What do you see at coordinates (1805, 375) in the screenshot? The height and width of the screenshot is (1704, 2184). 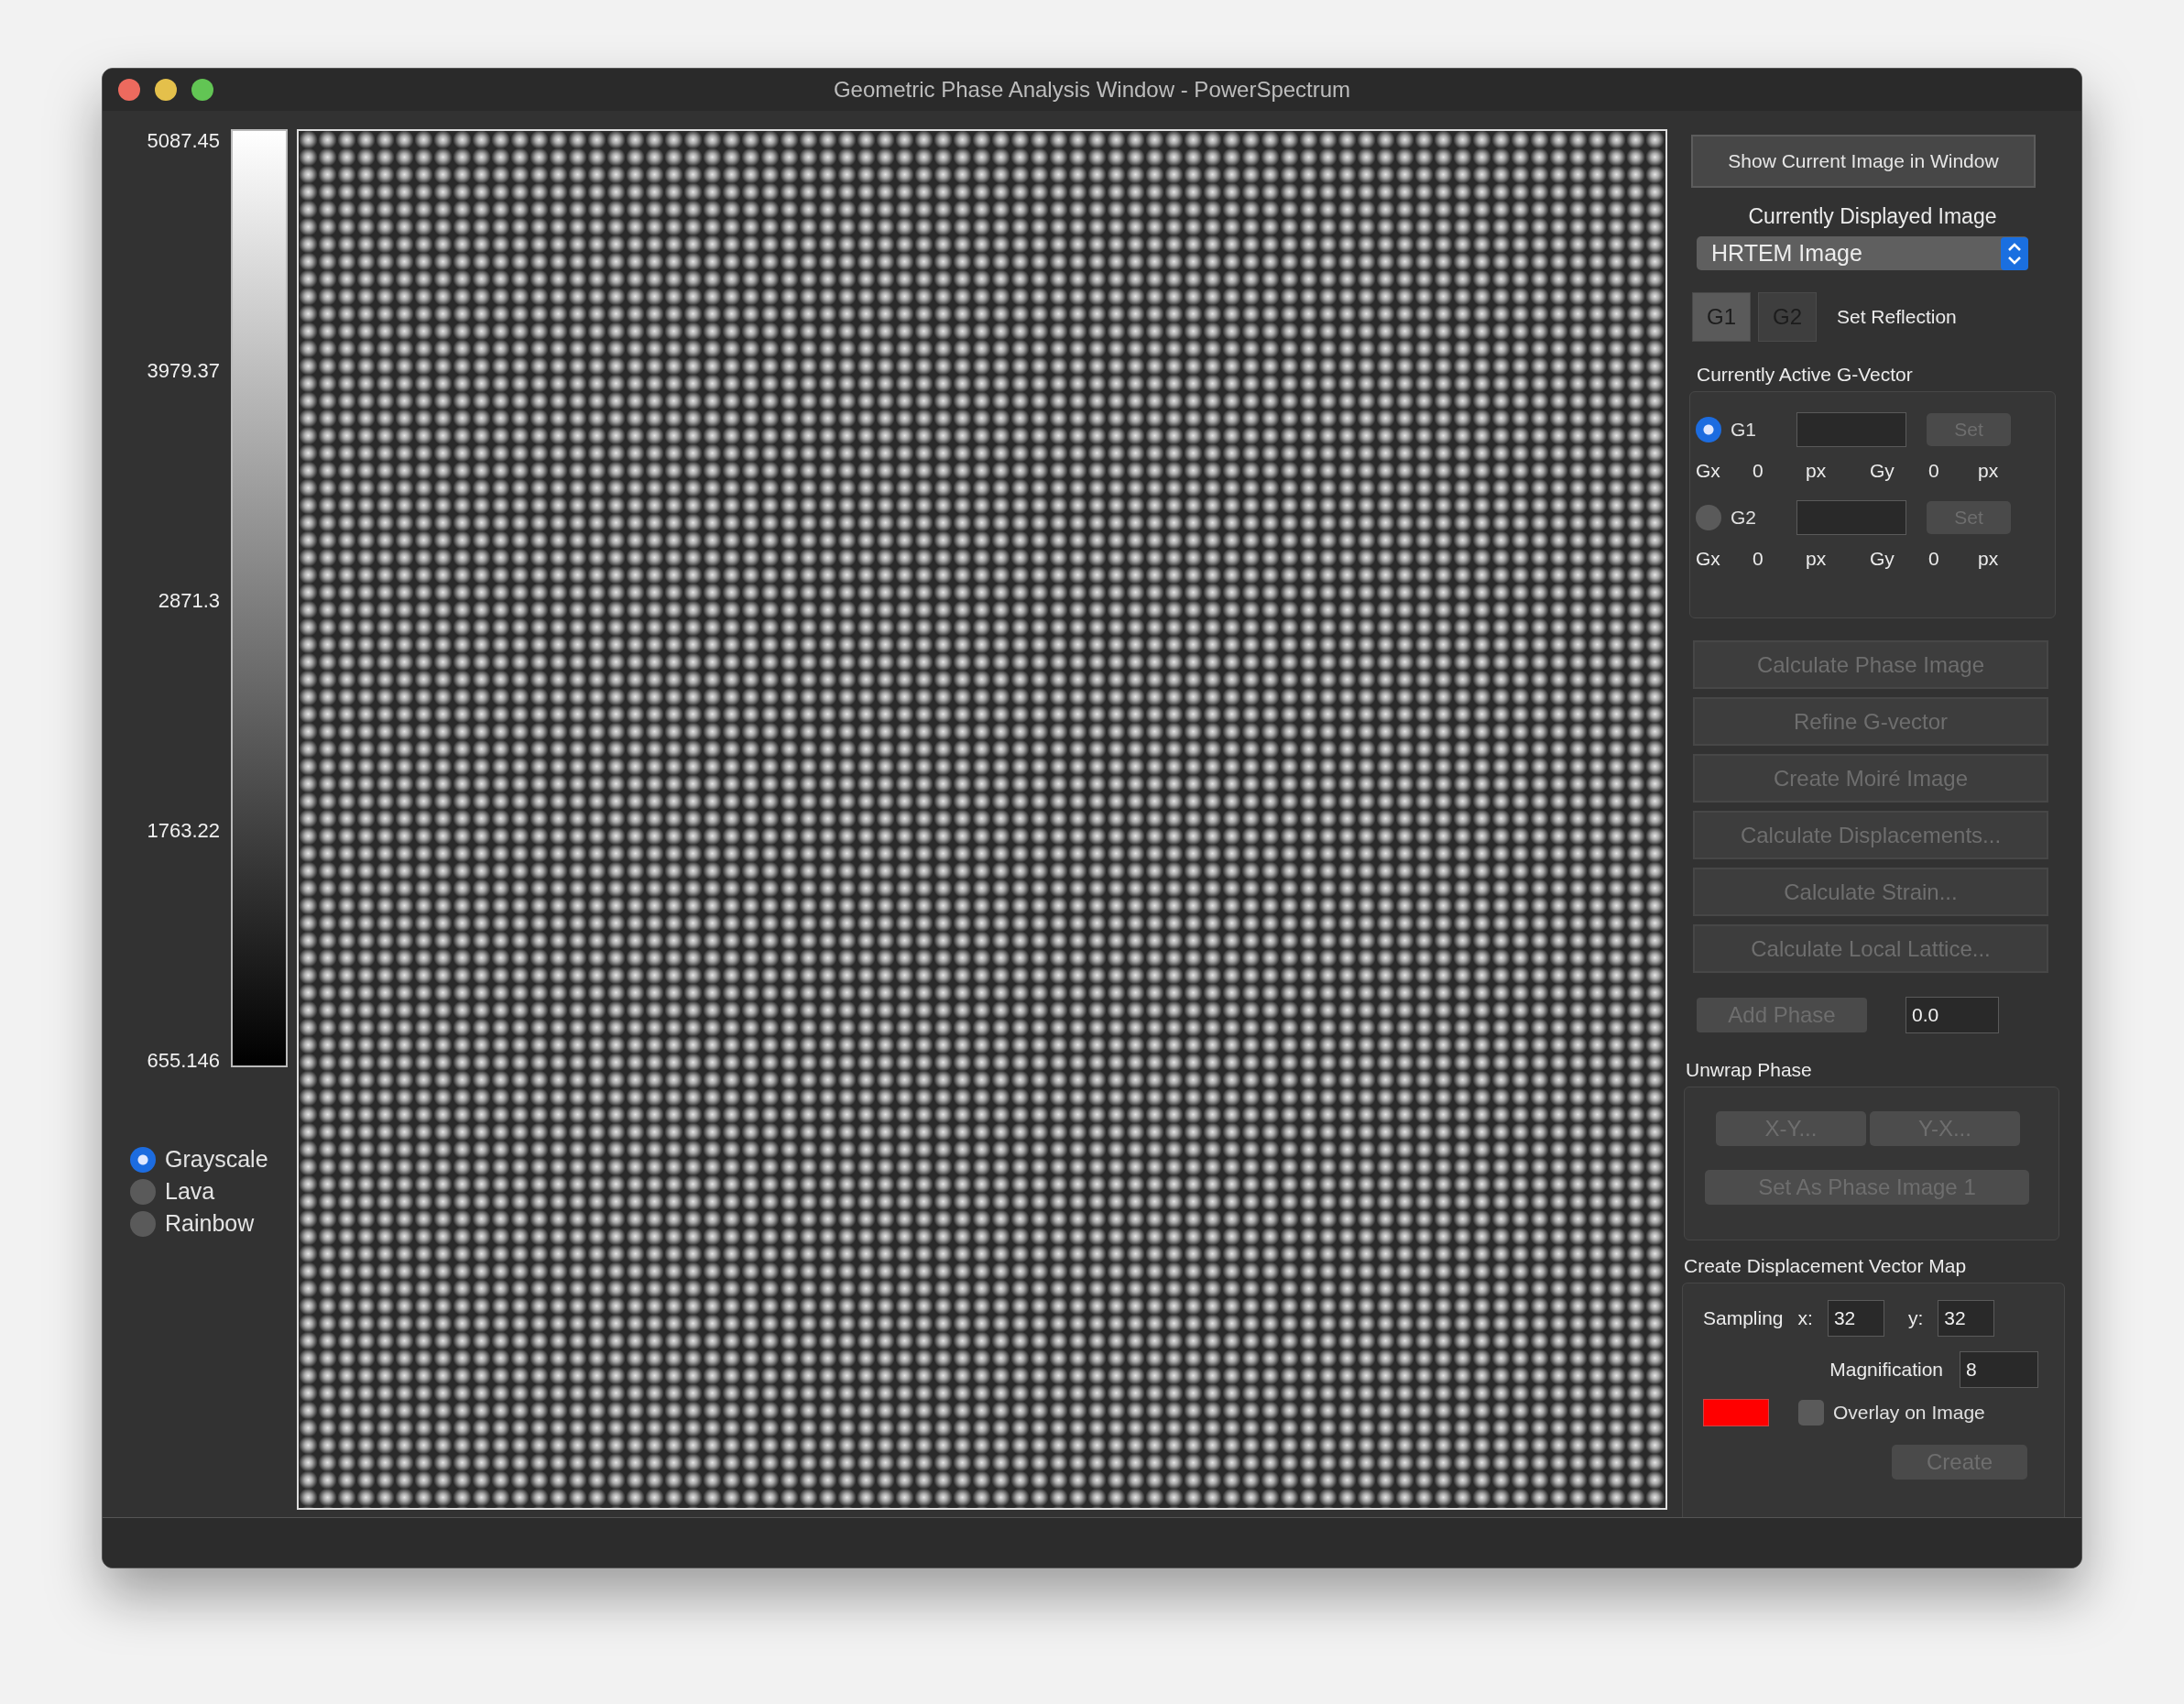 I see `g-vector-title: Currently Active G-Vector` at bounding box center [1805, 375].